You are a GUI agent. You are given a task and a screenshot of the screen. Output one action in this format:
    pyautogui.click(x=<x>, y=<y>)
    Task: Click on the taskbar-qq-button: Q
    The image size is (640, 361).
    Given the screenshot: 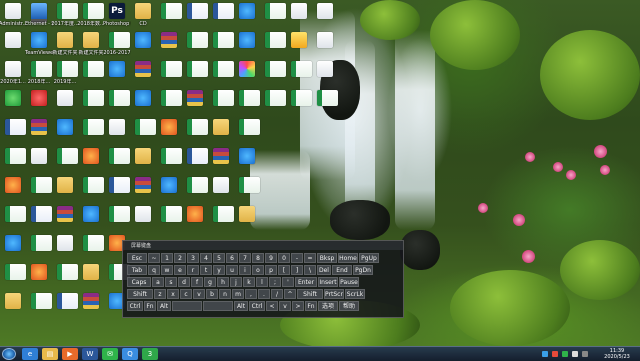 What is the action you would take?
    pyautogui.click(x=130, y=354)
    